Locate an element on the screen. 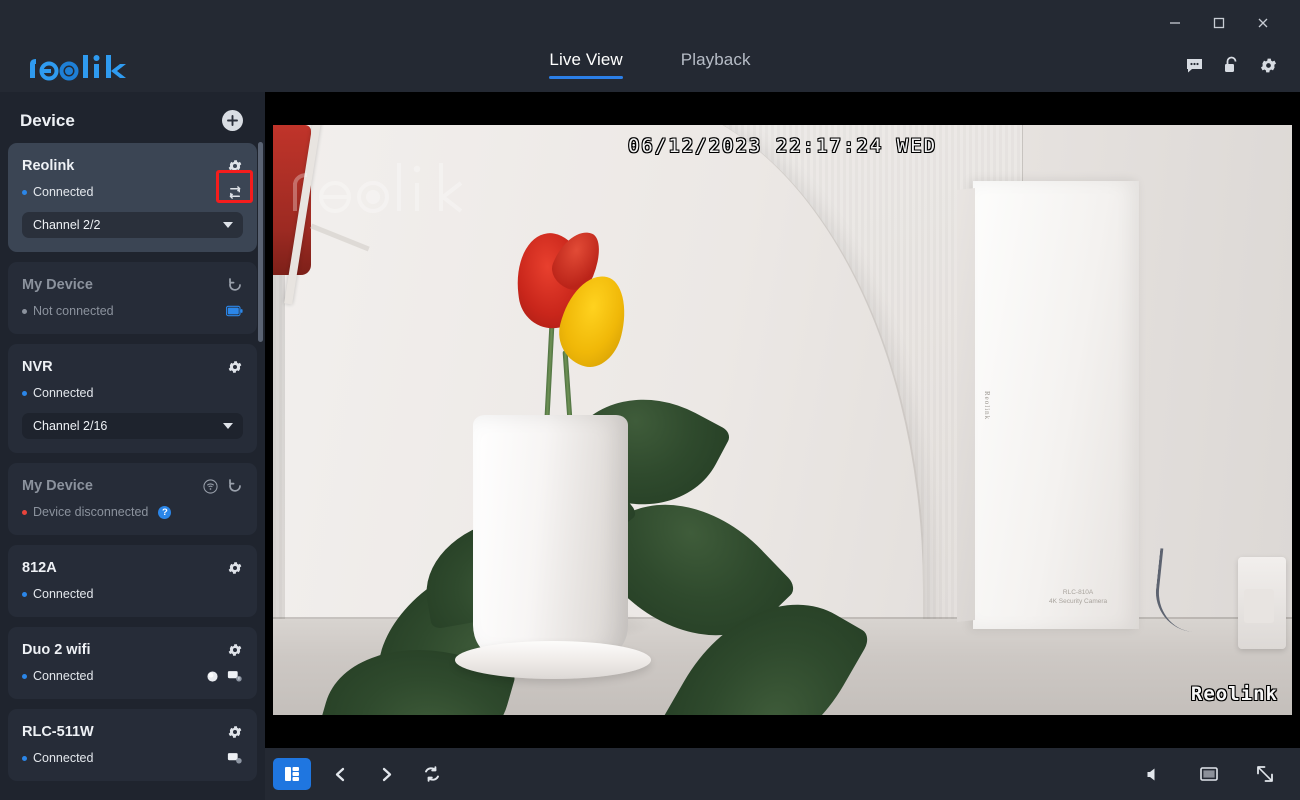  video-watermark-logo is located at coordinates (391, 189).